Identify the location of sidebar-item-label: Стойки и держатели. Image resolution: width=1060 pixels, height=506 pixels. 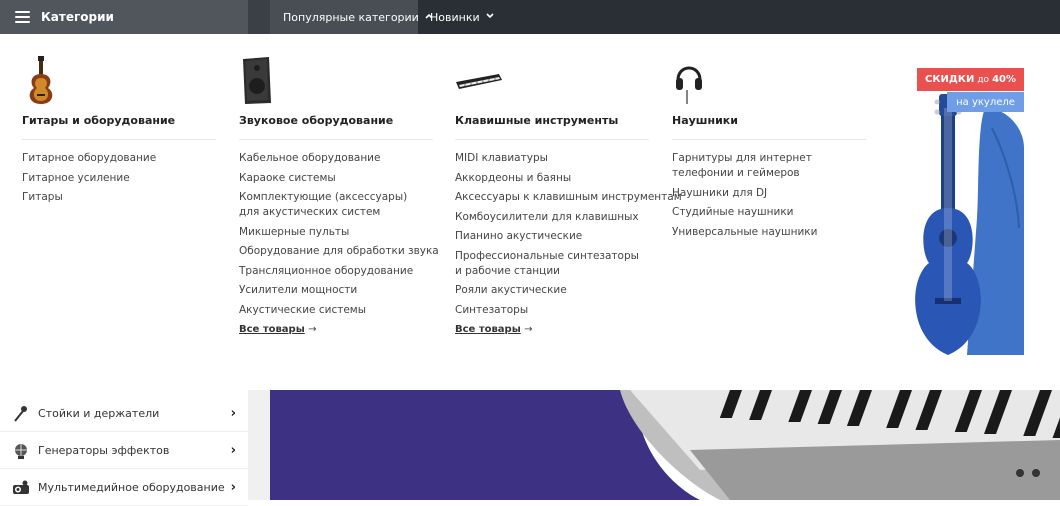
(99, 413).